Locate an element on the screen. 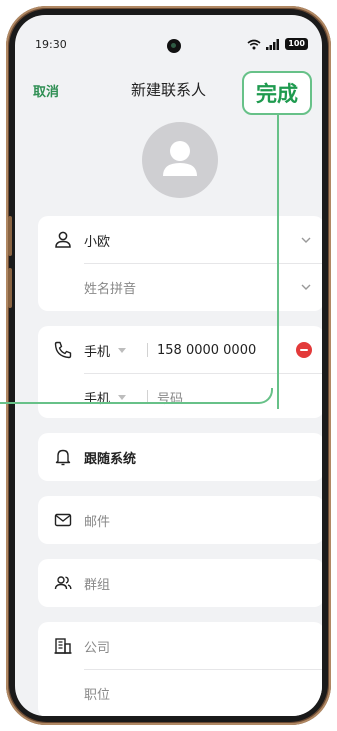  person-icon is located at coordinates (180, 158).